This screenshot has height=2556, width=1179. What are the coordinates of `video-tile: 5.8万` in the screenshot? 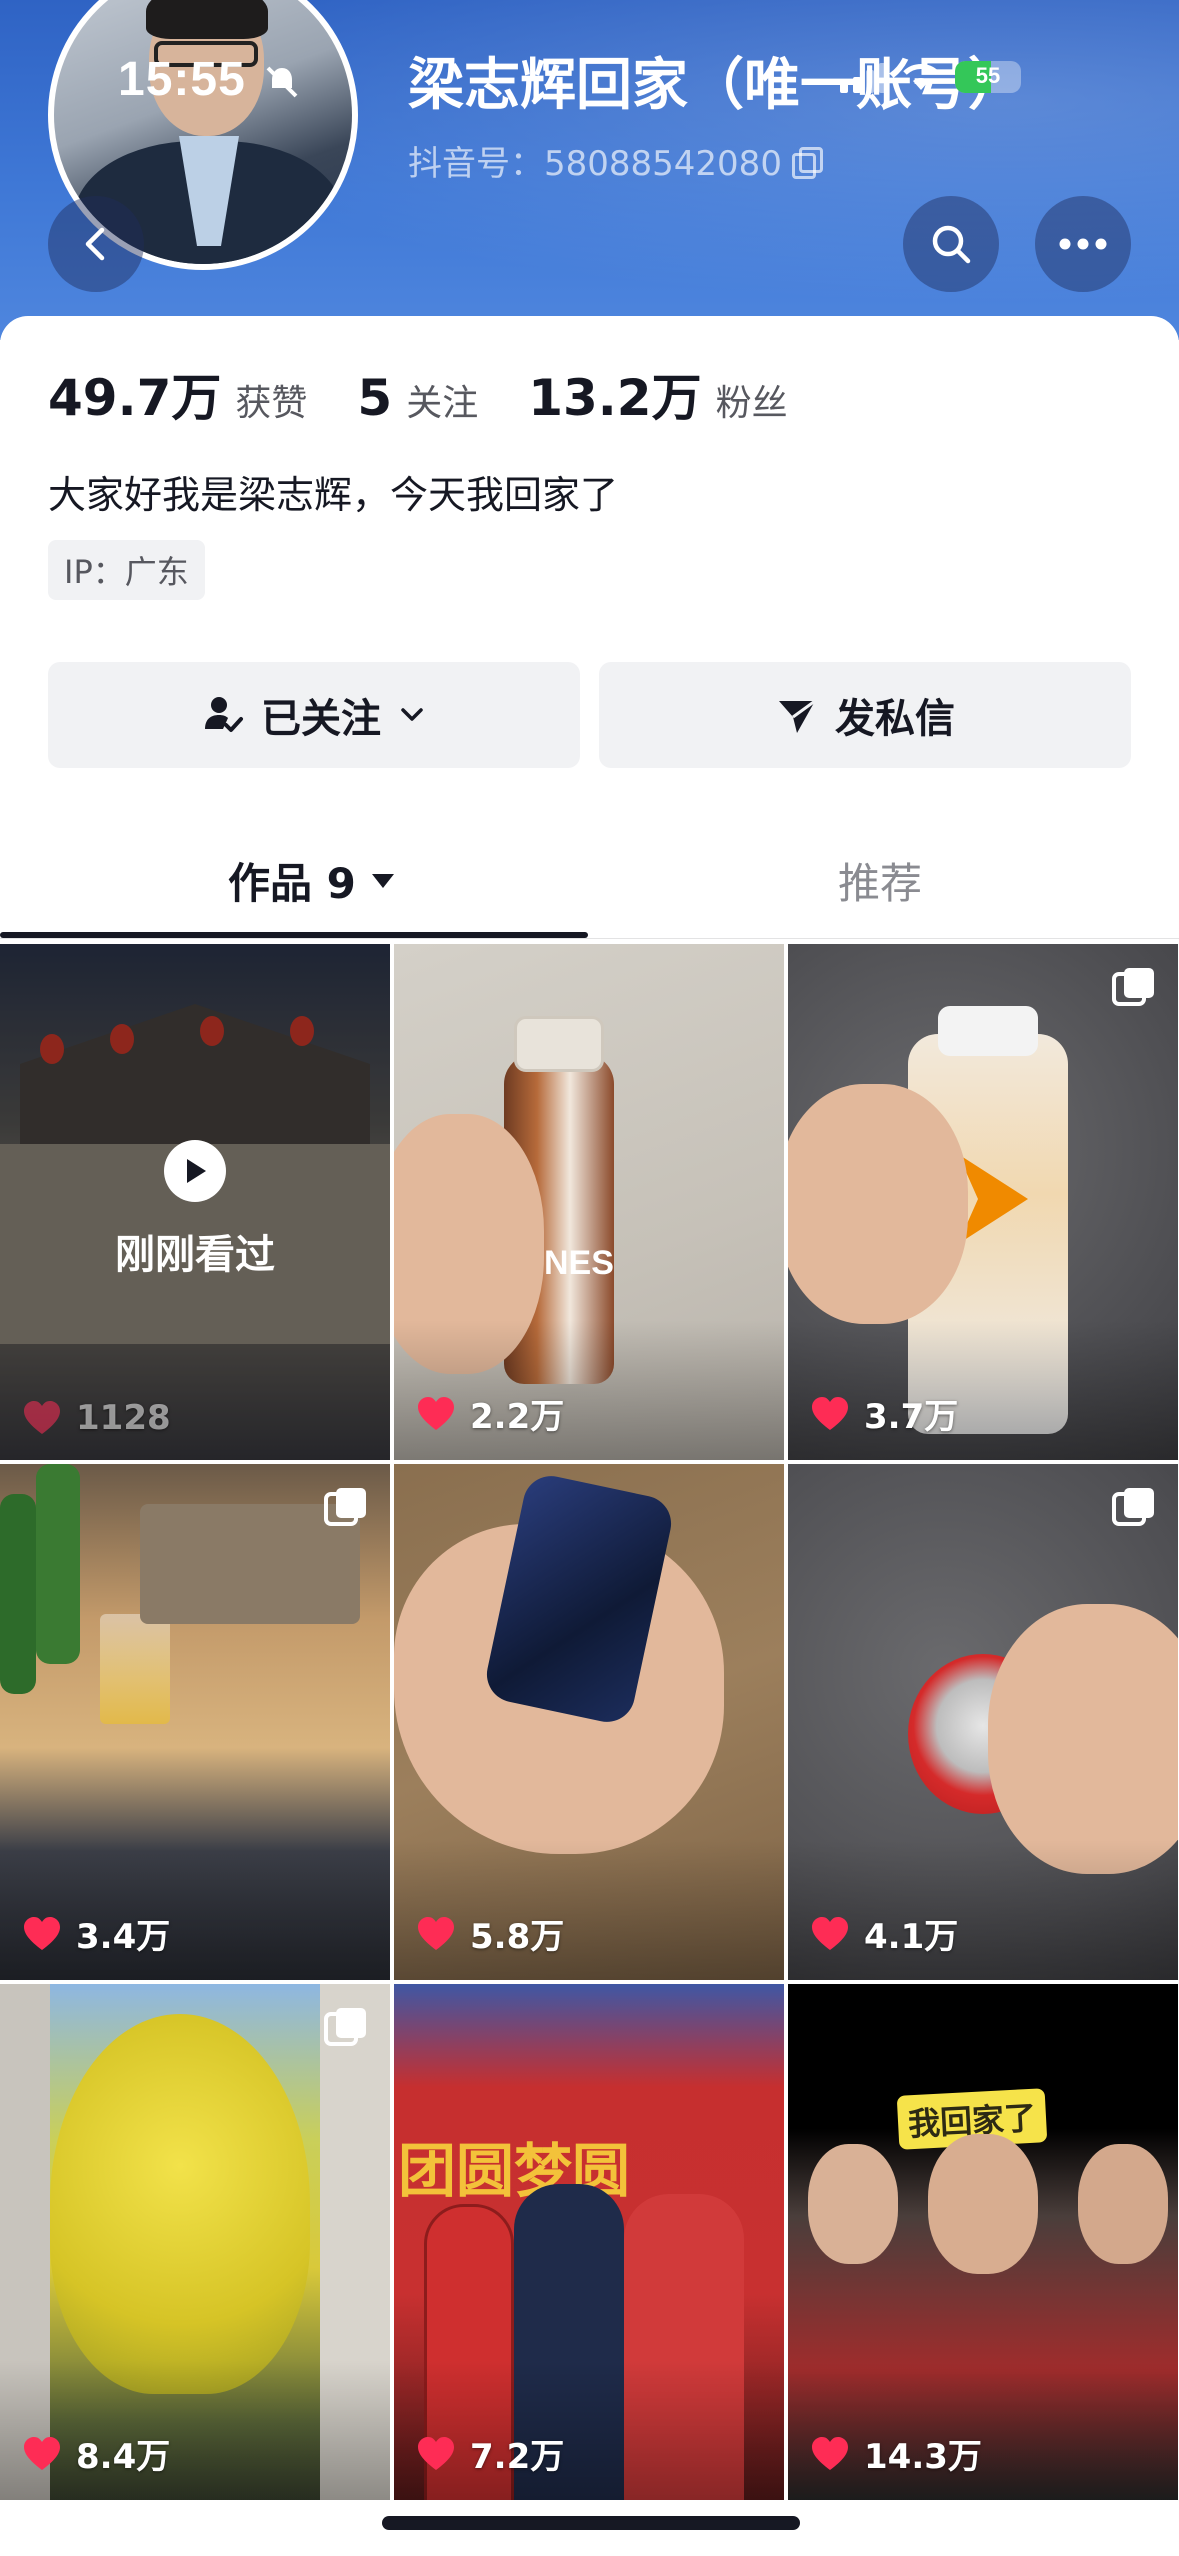 It's located at (589, 1722).